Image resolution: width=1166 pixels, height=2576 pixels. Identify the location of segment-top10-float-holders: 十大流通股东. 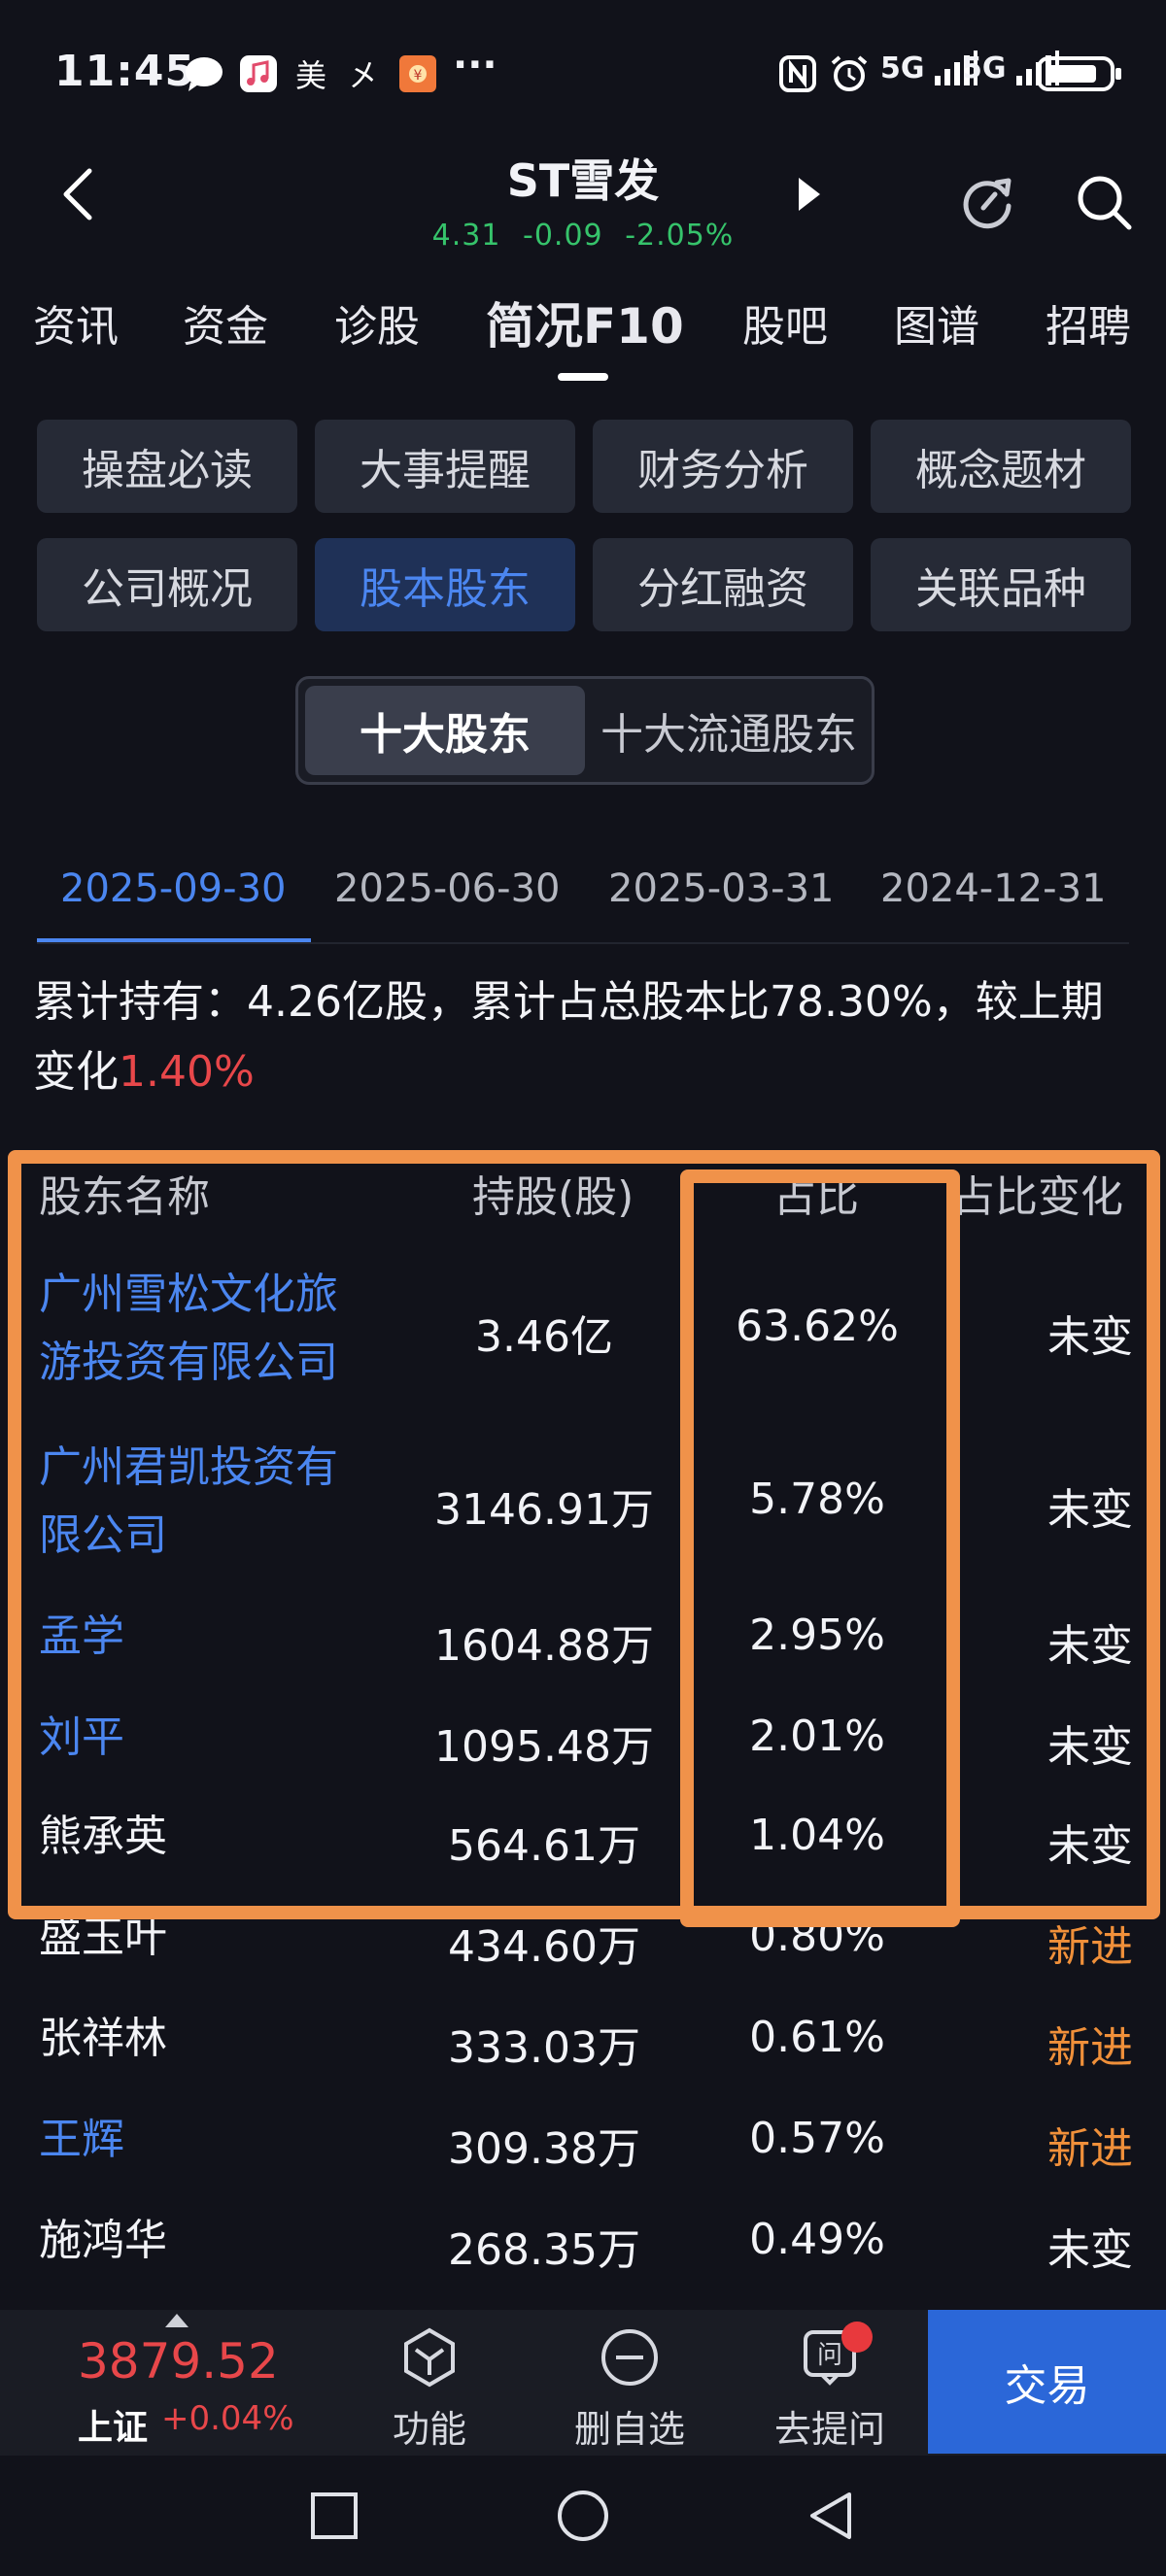
(729, 730).